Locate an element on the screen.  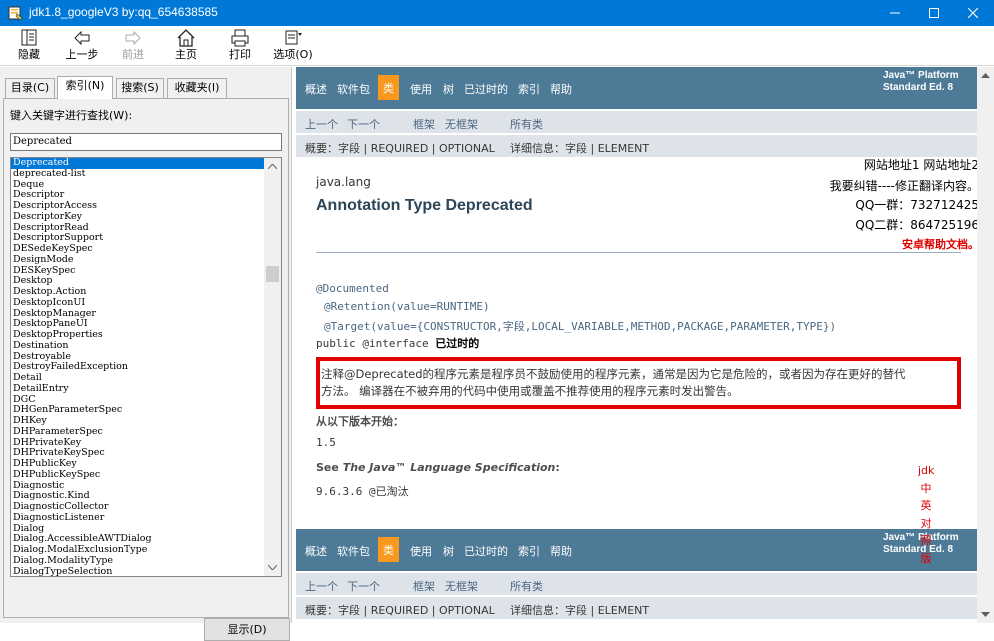
index-list-item: DescriptorRead is located at coordinates (138, 228).